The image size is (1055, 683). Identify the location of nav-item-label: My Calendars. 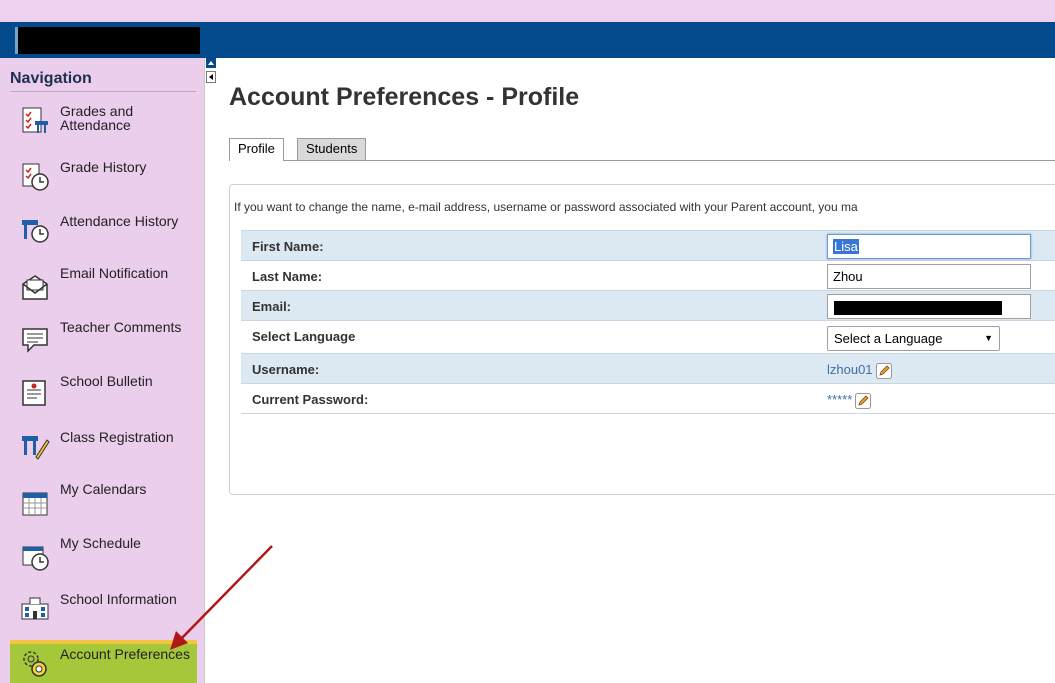
(103, 489).